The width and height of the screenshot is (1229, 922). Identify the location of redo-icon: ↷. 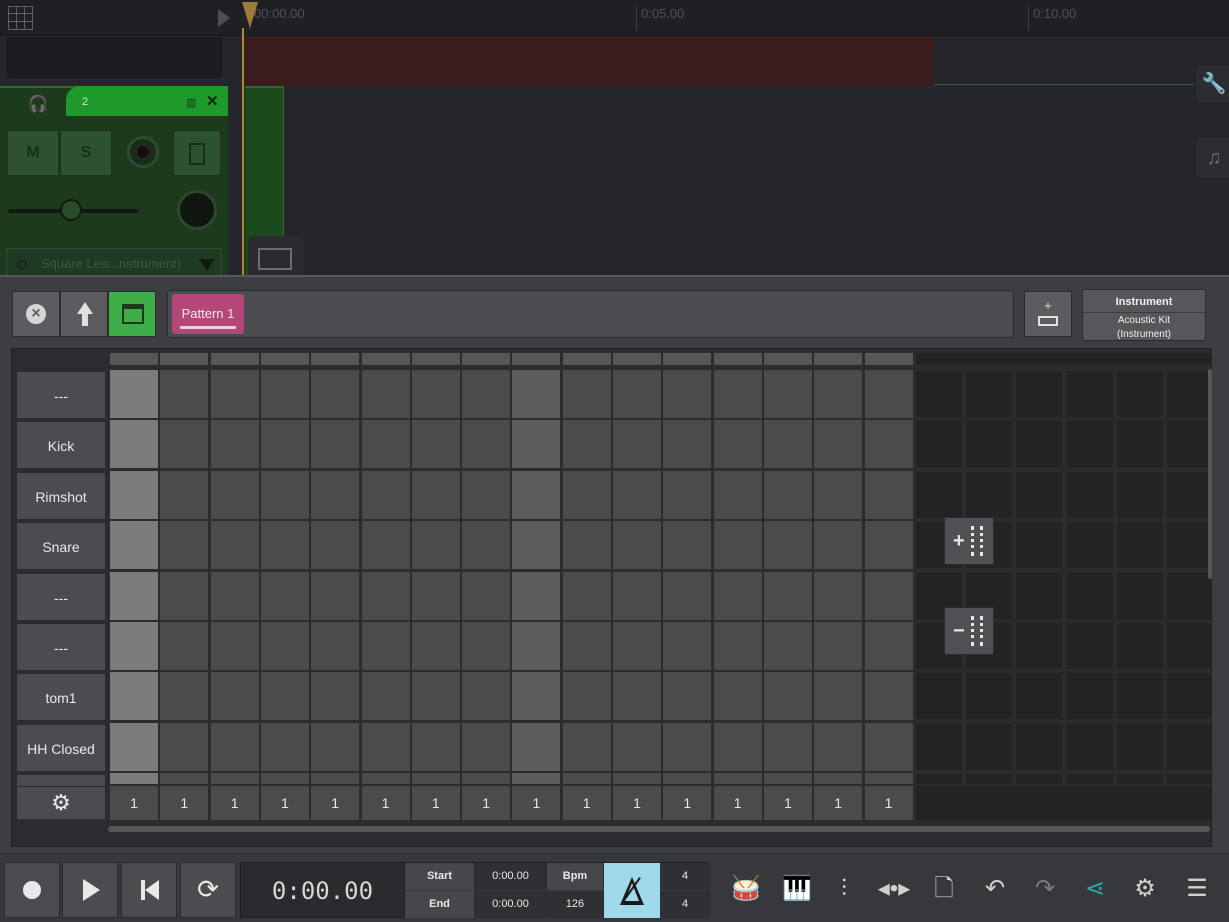
(1045, 889).